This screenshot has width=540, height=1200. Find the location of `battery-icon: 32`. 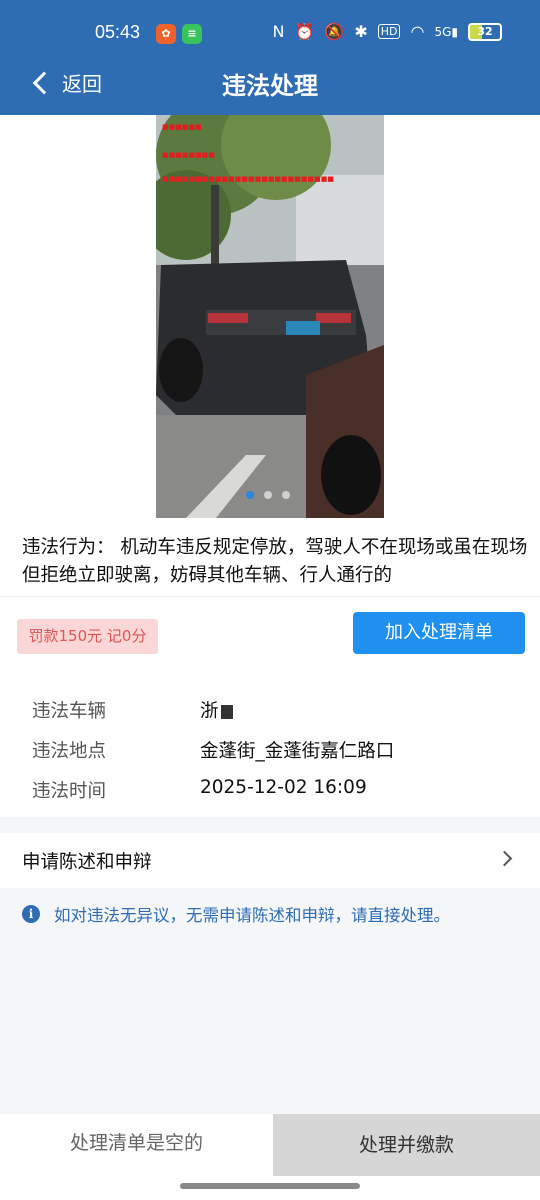

battery-icon: 32 is located at coordinates (485, 31).